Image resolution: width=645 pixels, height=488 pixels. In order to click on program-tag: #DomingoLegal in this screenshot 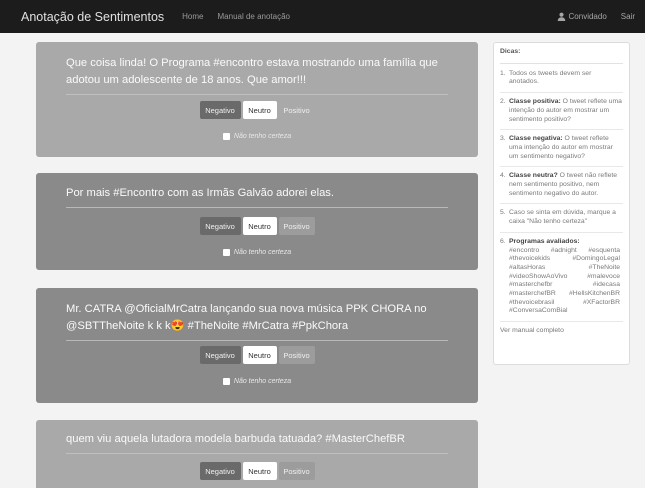, I will do `click(596, 259)`.